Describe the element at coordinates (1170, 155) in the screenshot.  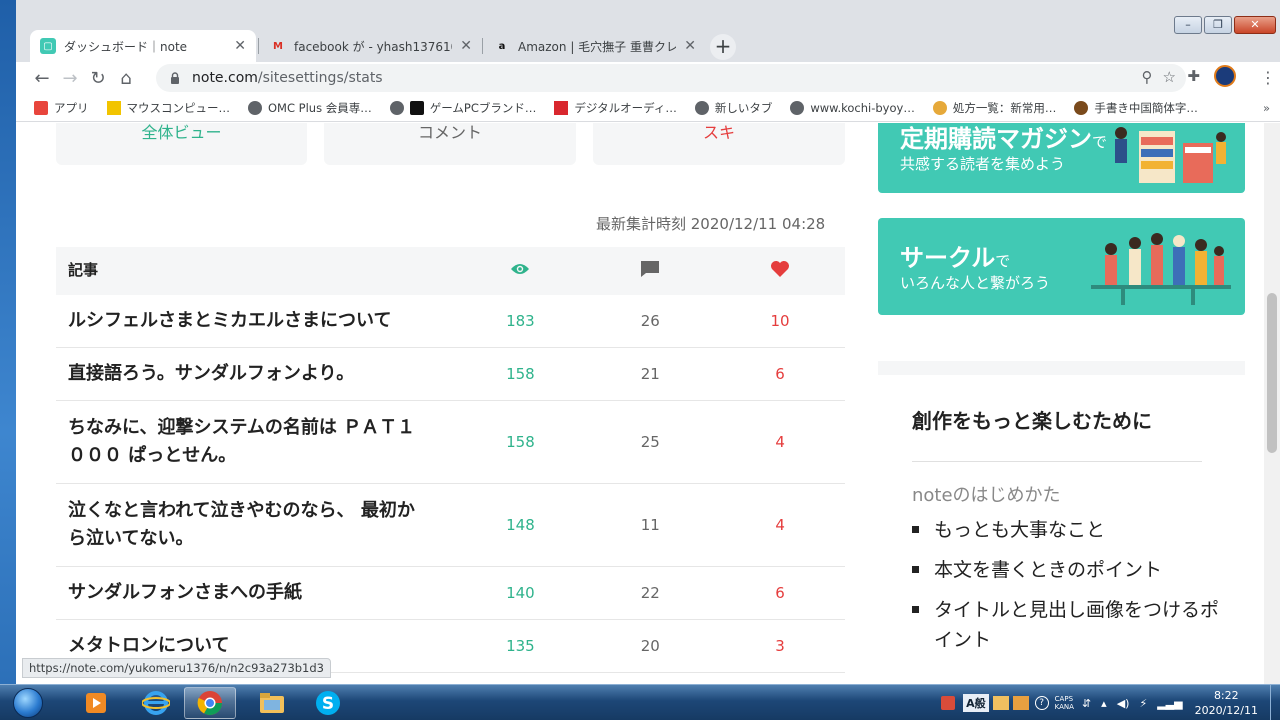
I see `reading-people-illustration` at that location.